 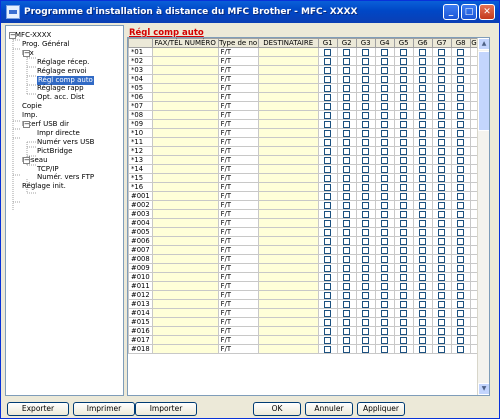 What do you see at coordinates (60, 88) in the screenshot?
I see `tree-item: Réglage rapp` at bounding box center [60, 88].